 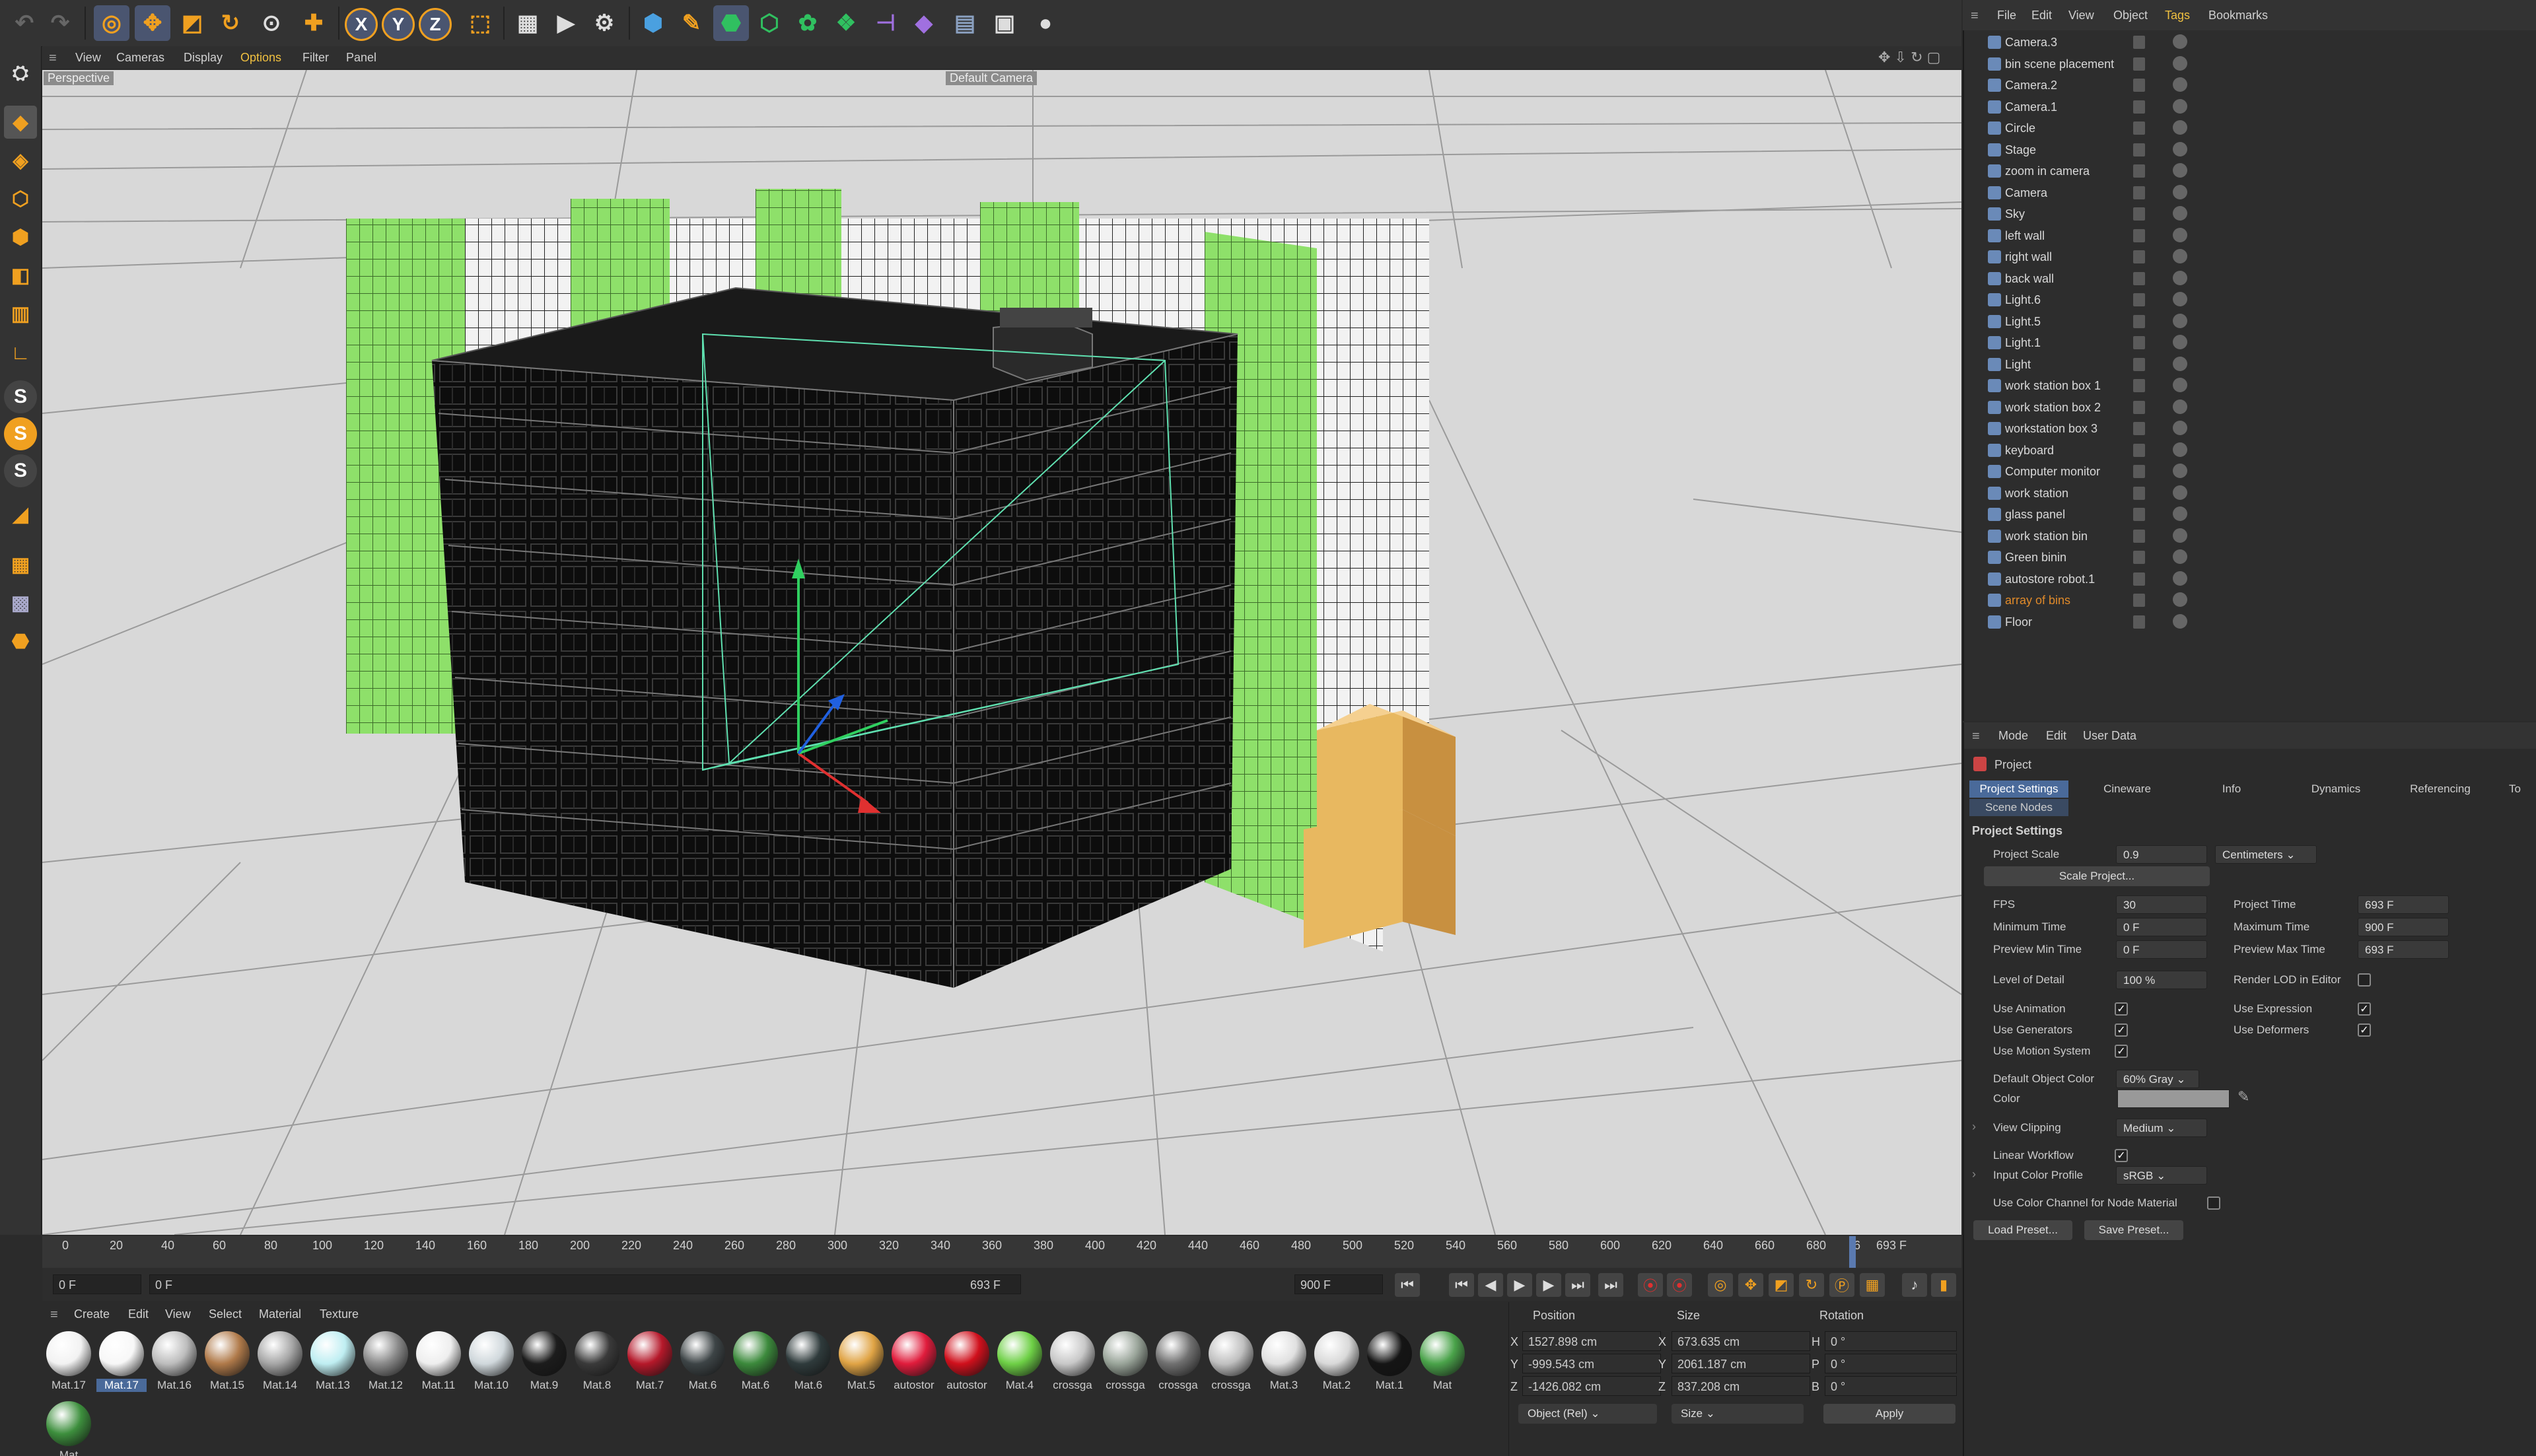 What do you see at coordinates (1741, 1386) in the screenshot?
I see `size-z-field: 837.208 cm` at bounding box center [1741, 1386].